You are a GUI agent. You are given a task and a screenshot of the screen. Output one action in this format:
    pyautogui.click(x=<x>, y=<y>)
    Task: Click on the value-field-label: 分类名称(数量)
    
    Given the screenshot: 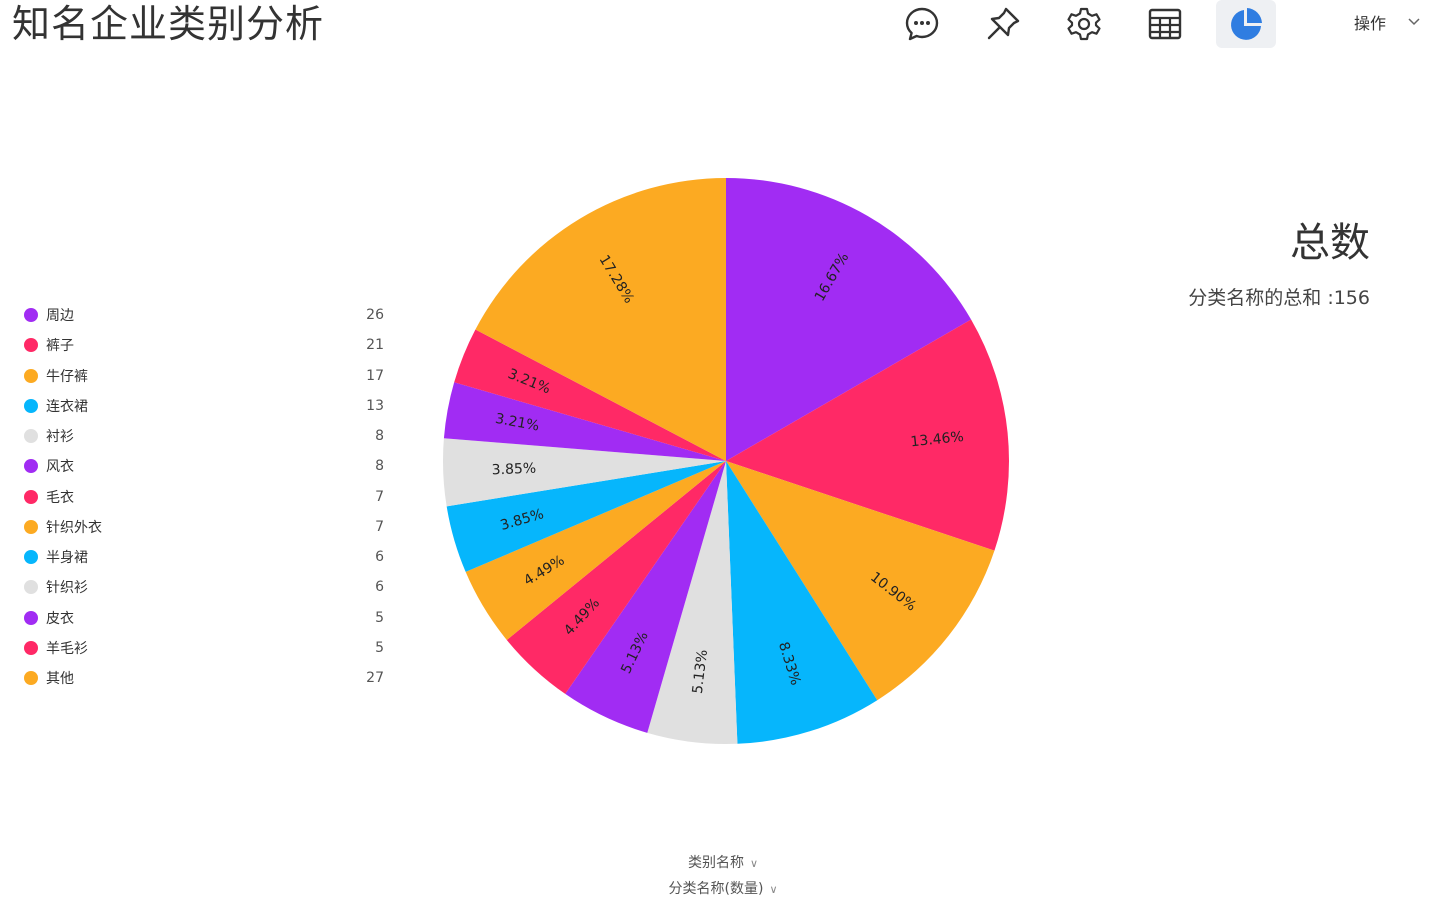 What is the action you would take?
    pyautogui.click(x=716, y=889)
    